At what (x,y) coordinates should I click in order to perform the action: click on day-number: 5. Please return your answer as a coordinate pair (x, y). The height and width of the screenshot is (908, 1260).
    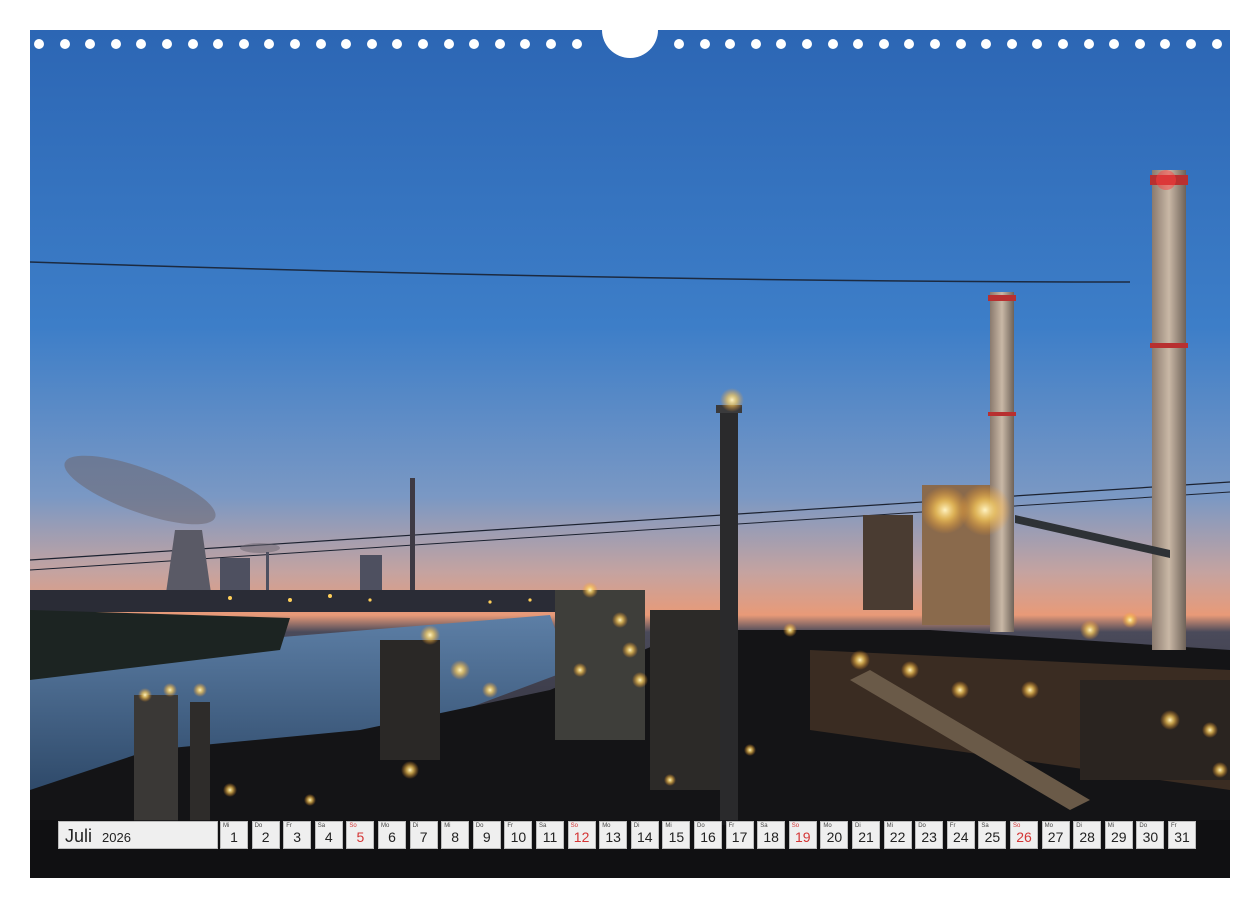
    Looking at the image, I should click on (360, 837).